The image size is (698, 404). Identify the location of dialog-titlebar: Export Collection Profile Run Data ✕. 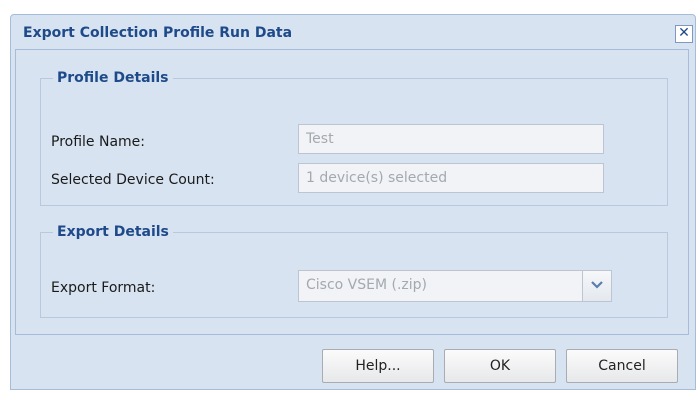
(353, 32).